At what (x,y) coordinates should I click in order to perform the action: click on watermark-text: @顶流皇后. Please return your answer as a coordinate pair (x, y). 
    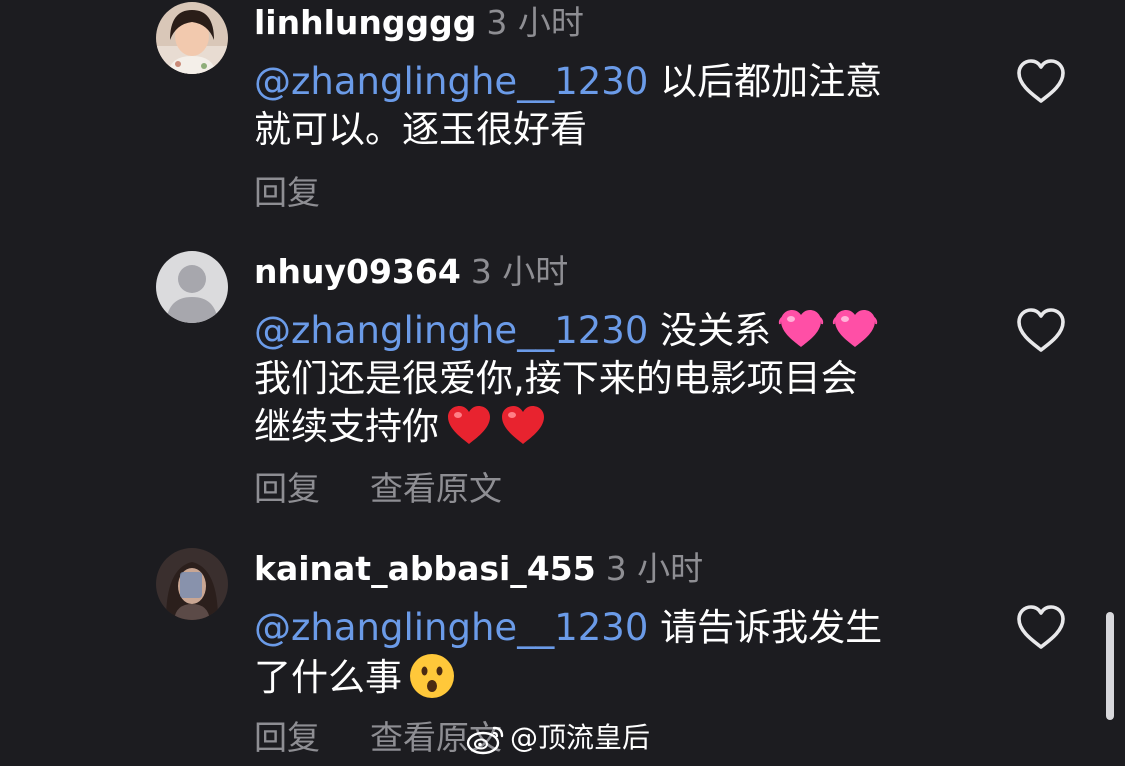
    Looking at the image, I should click on (580, 737).